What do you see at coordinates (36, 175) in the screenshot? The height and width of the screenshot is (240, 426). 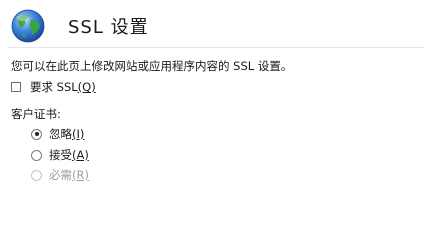 I see `radio-require-button` at bounding box center [36, 175].